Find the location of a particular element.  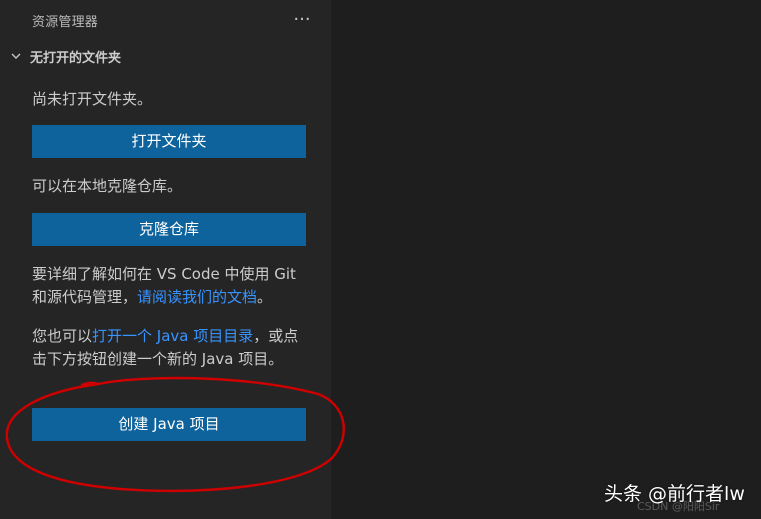

more-actions-icon: ··· is located at coordinates (302, 19).